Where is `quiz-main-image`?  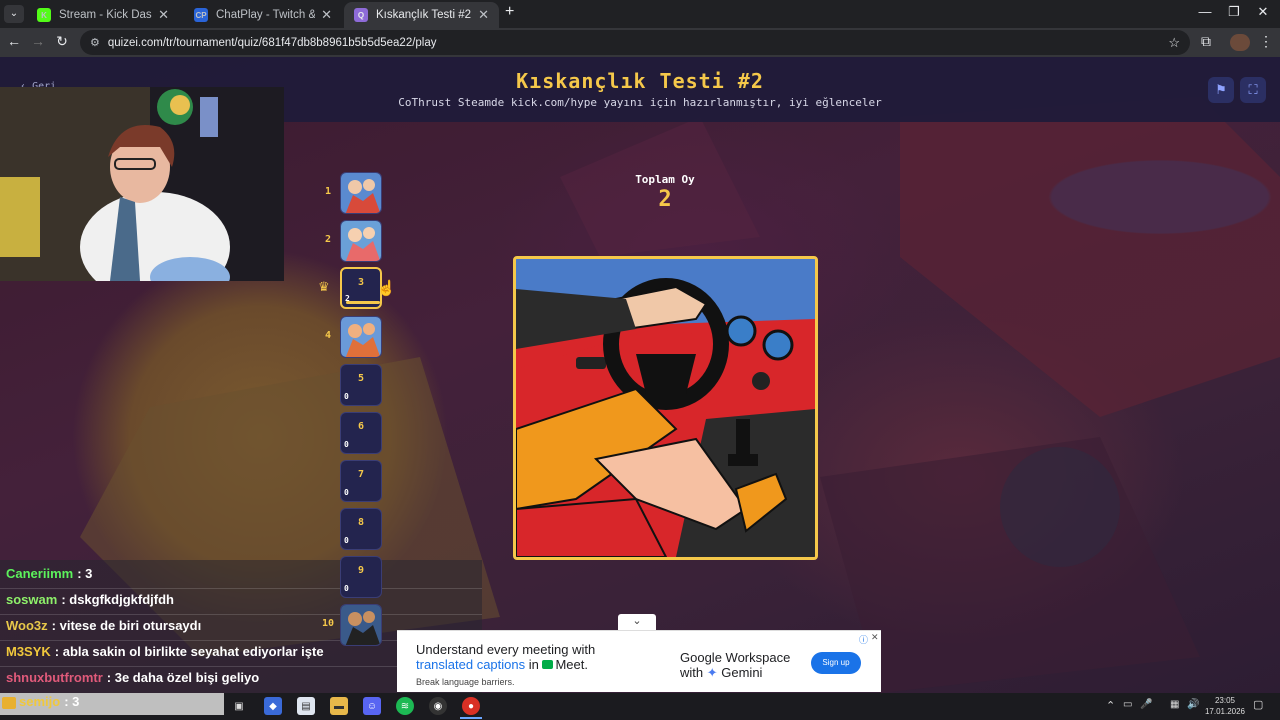
quiz-main-image is located at coordinates (665, 408).